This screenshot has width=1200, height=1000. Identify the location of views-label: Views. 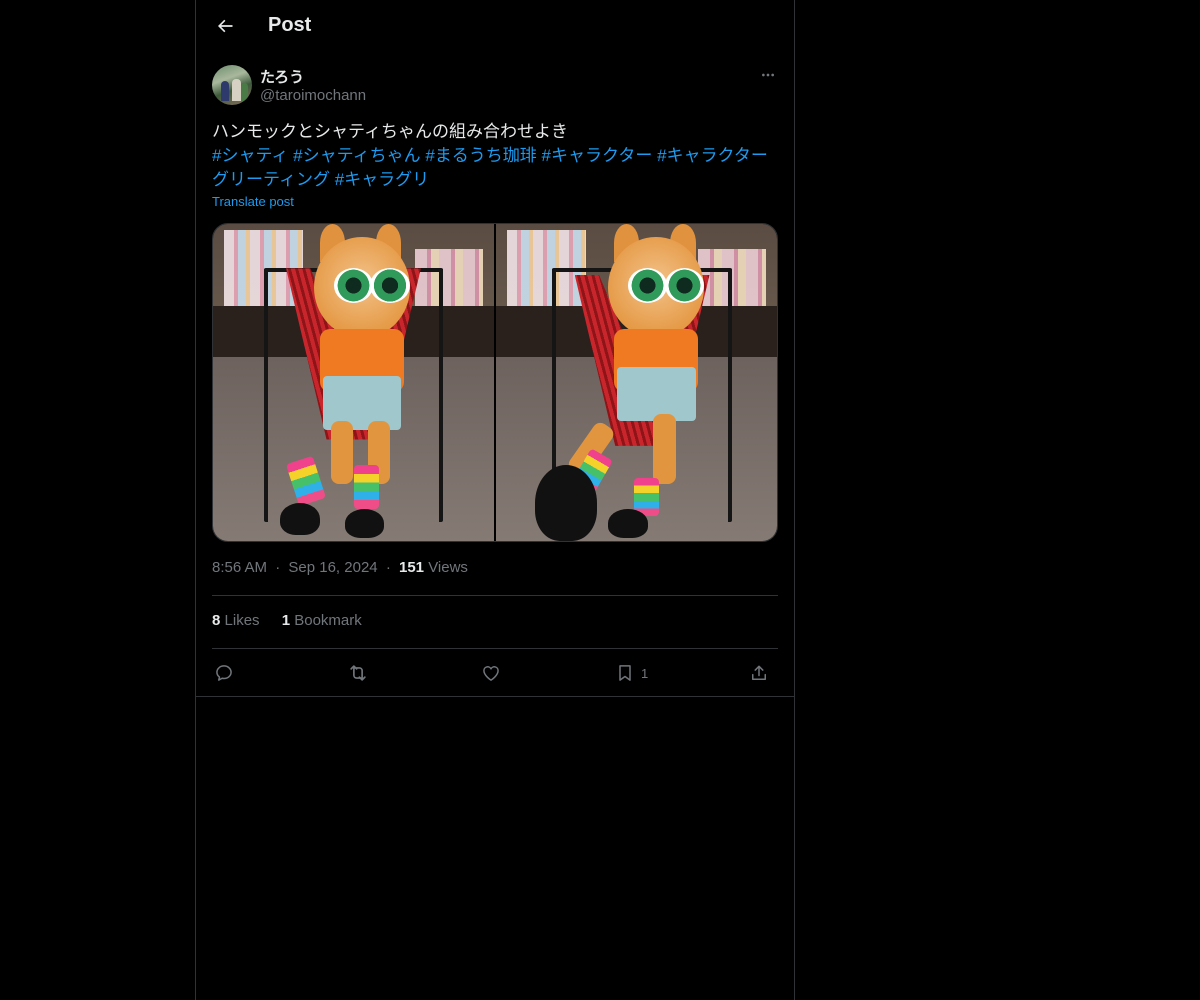
(448, 567).